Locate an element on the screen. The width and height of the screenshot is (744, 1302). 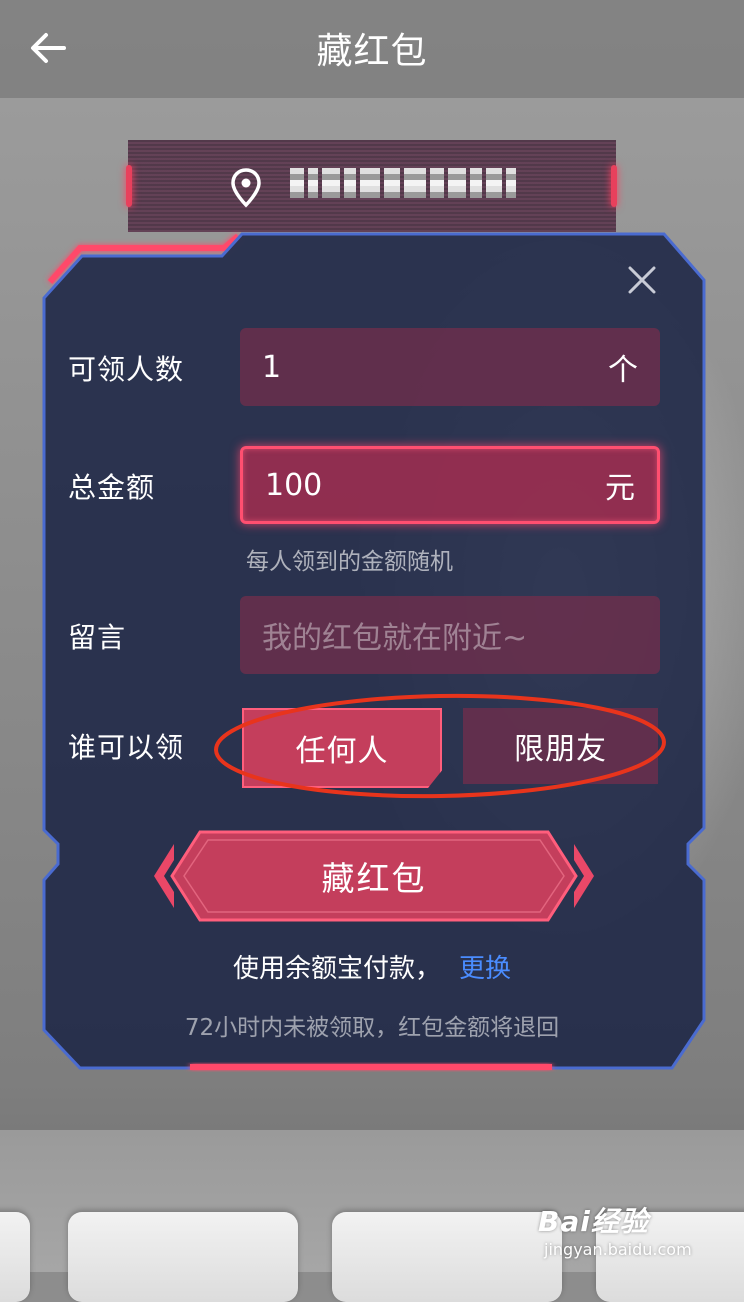
baidu-jingyan-watermark: Bai经验 jingyan.baidu.com is located at coordinates (633, 1232).